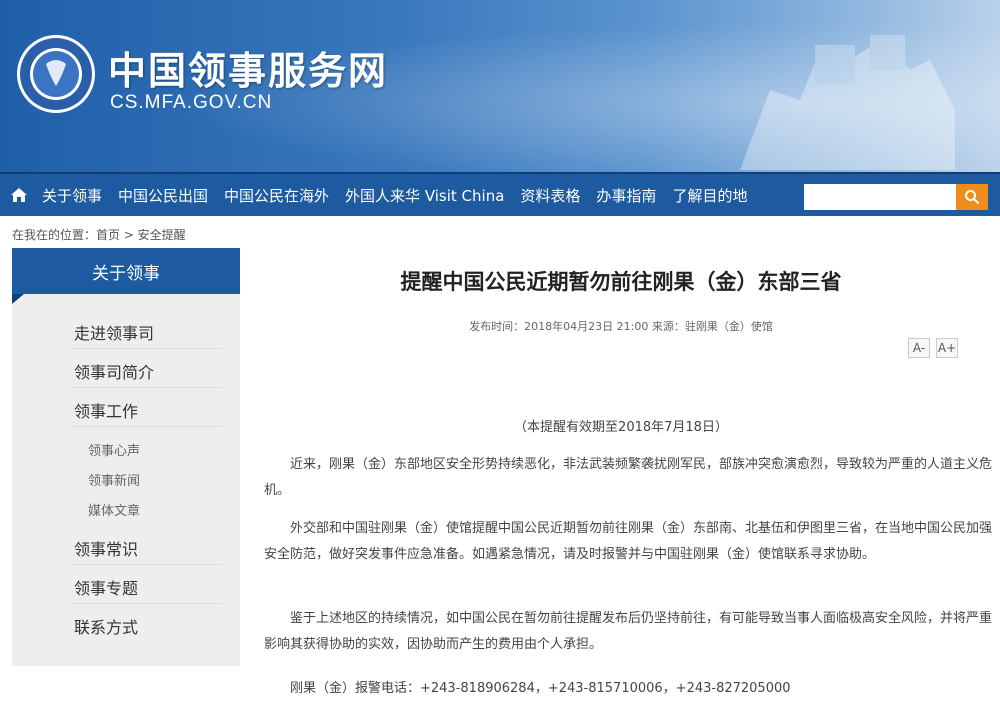 The image size is (1000, 704). What do you see at coordinates (276, 195) in the screenshot?
I see `nav-citizens-overseas: 中国公民在海外` at bounding box center [276, 195].